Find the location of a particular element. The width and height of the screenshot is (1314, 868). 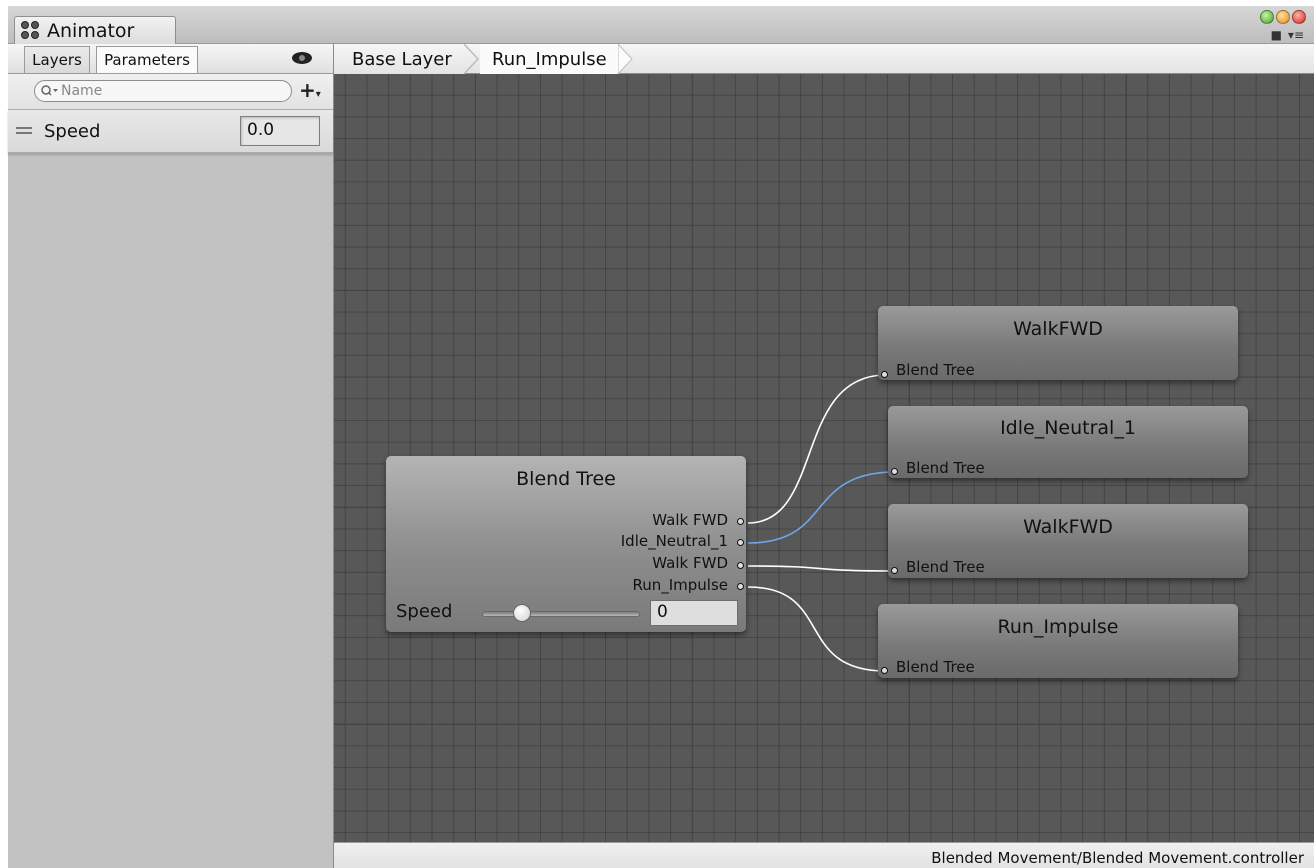

window-options: ■ ▾≡ is located at coordinates (1287, 35).